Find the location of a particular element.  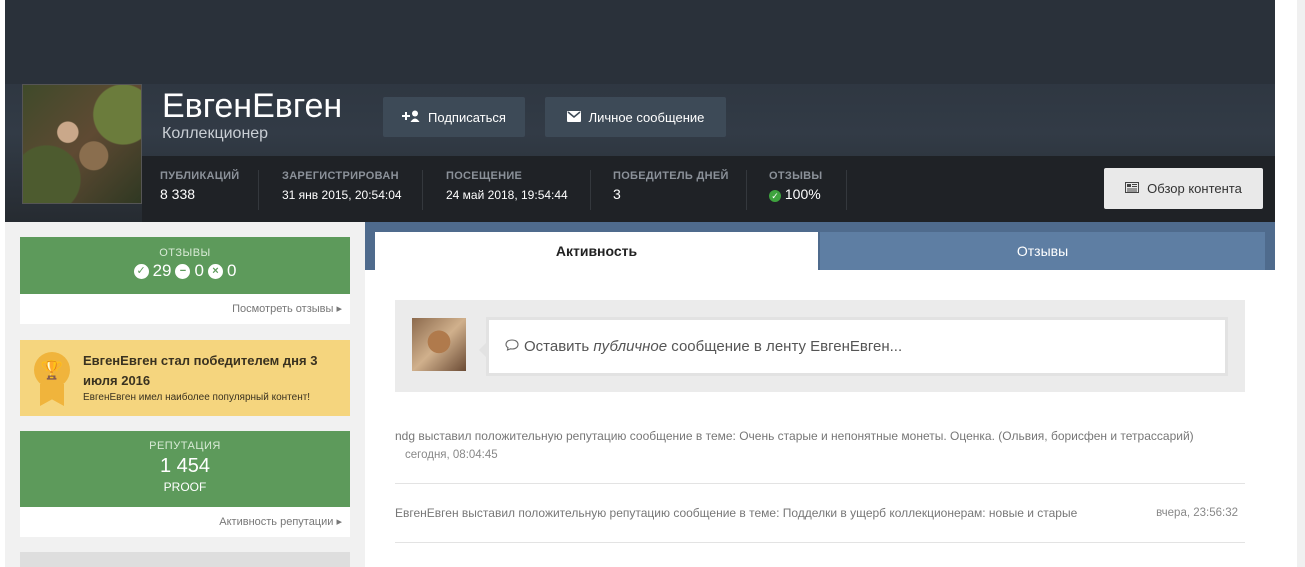

stat-value: 31 янв 2015, 20:54:04 is located at coordinates (342, 195).